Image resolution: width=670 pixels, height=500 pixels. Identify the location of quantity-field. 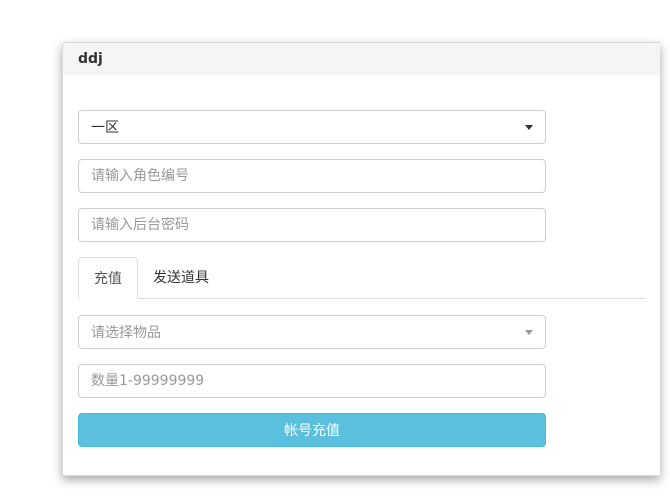
(312, 381).